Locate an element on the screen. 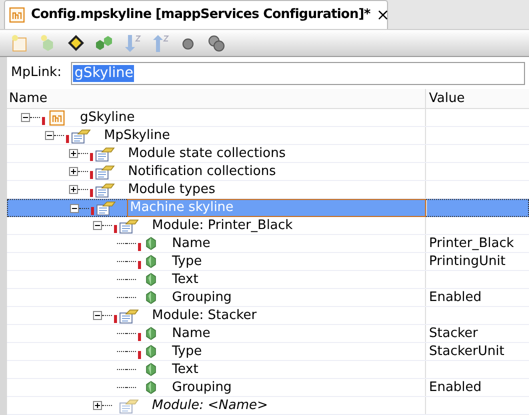 This screenshot has height=415, width=529. node-label: Module types is located at coordinates (171, 190).